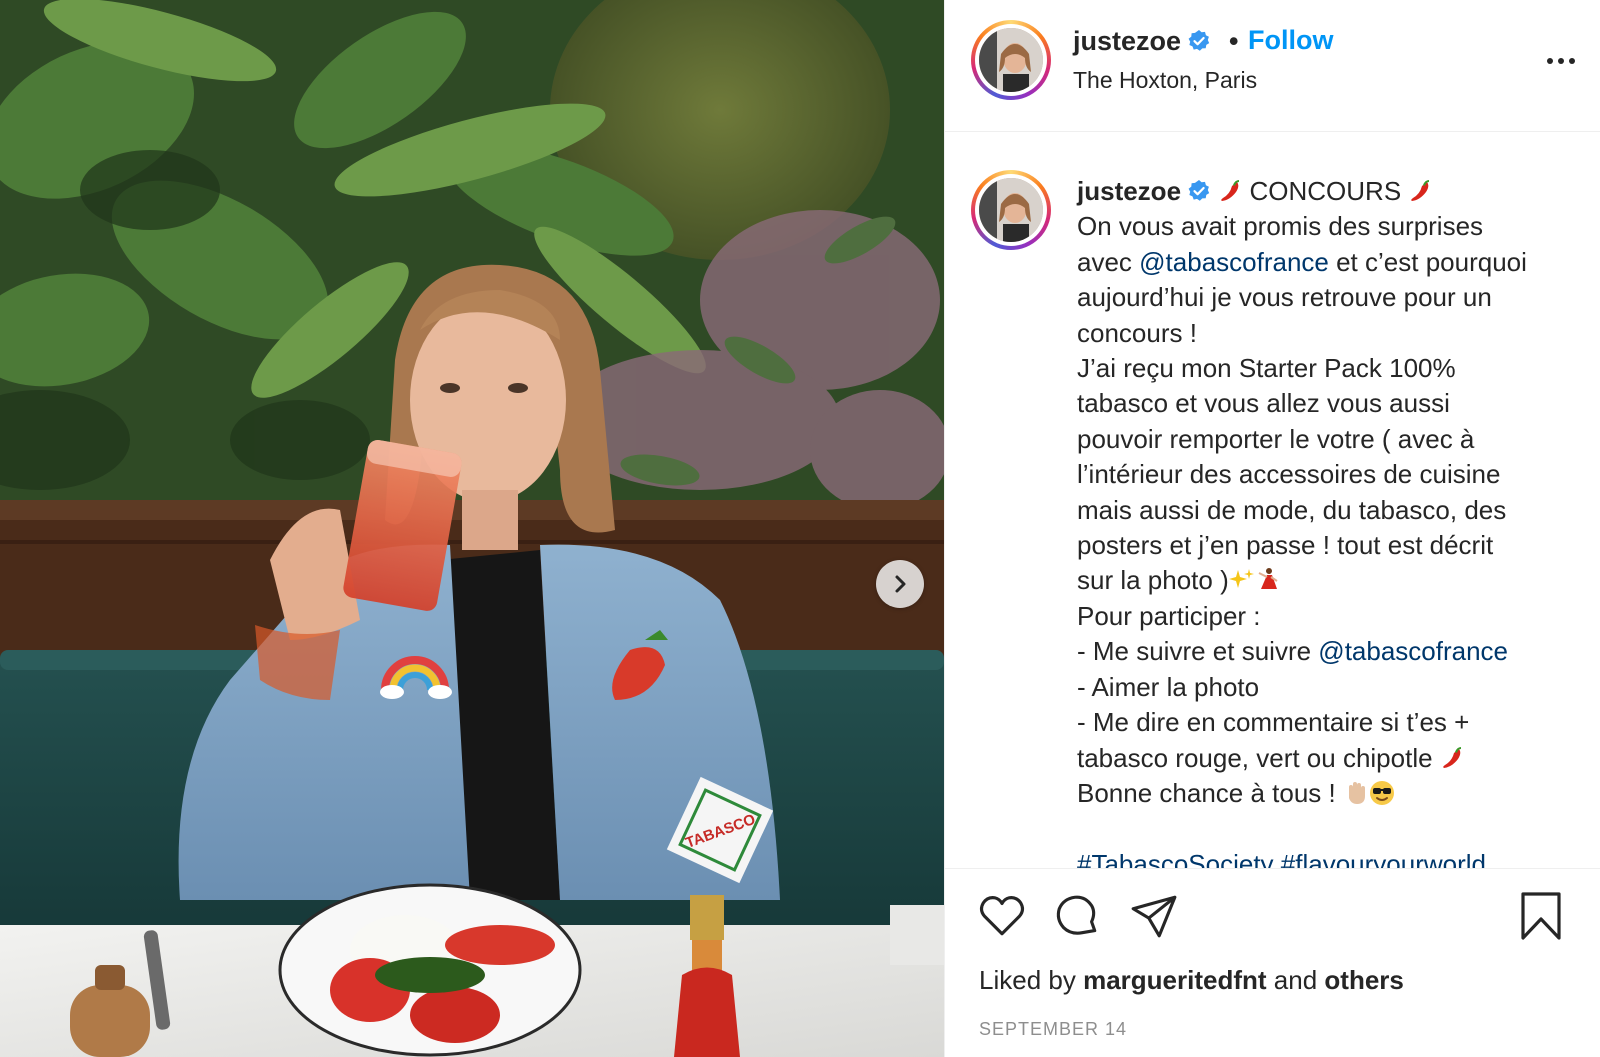 The image size is (1600, 1057). I want to click on likes-summary: Liked by margueritedfnt and others, so click(1191, 980).